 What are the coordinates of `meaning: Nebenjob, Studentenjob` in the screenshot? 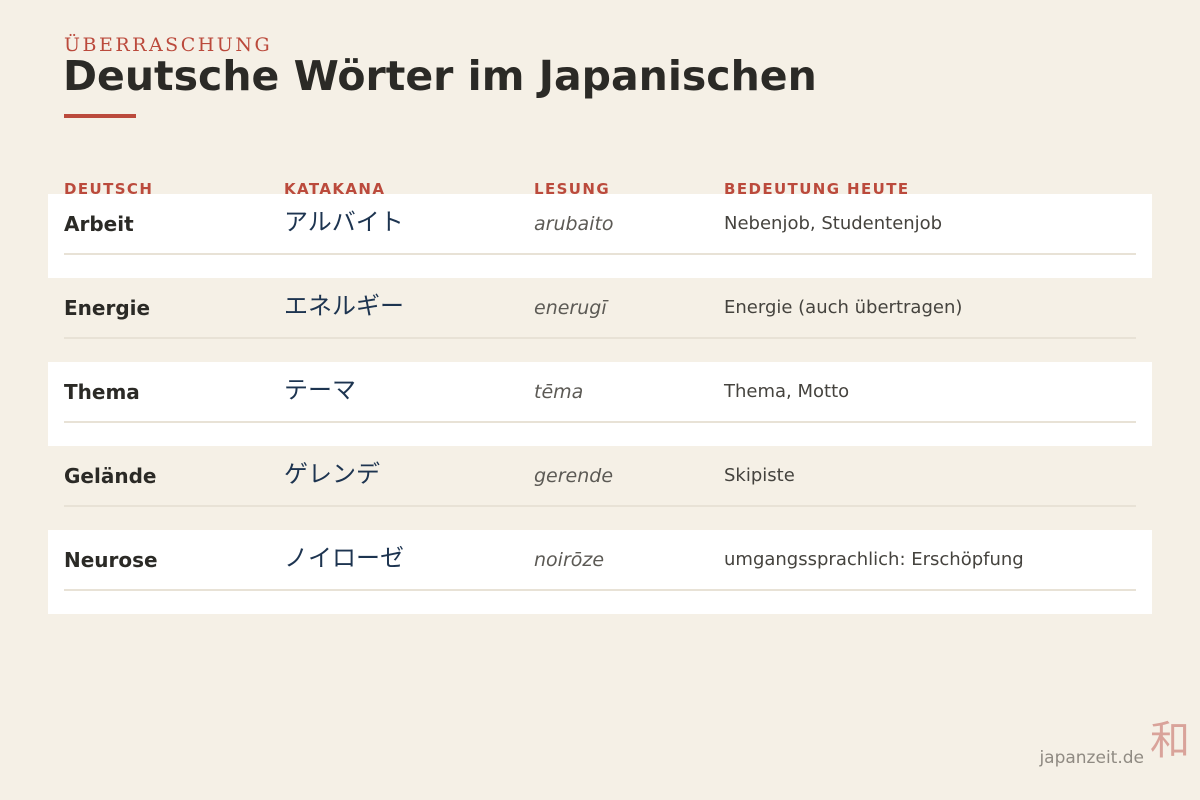 It's located at (833, 223).